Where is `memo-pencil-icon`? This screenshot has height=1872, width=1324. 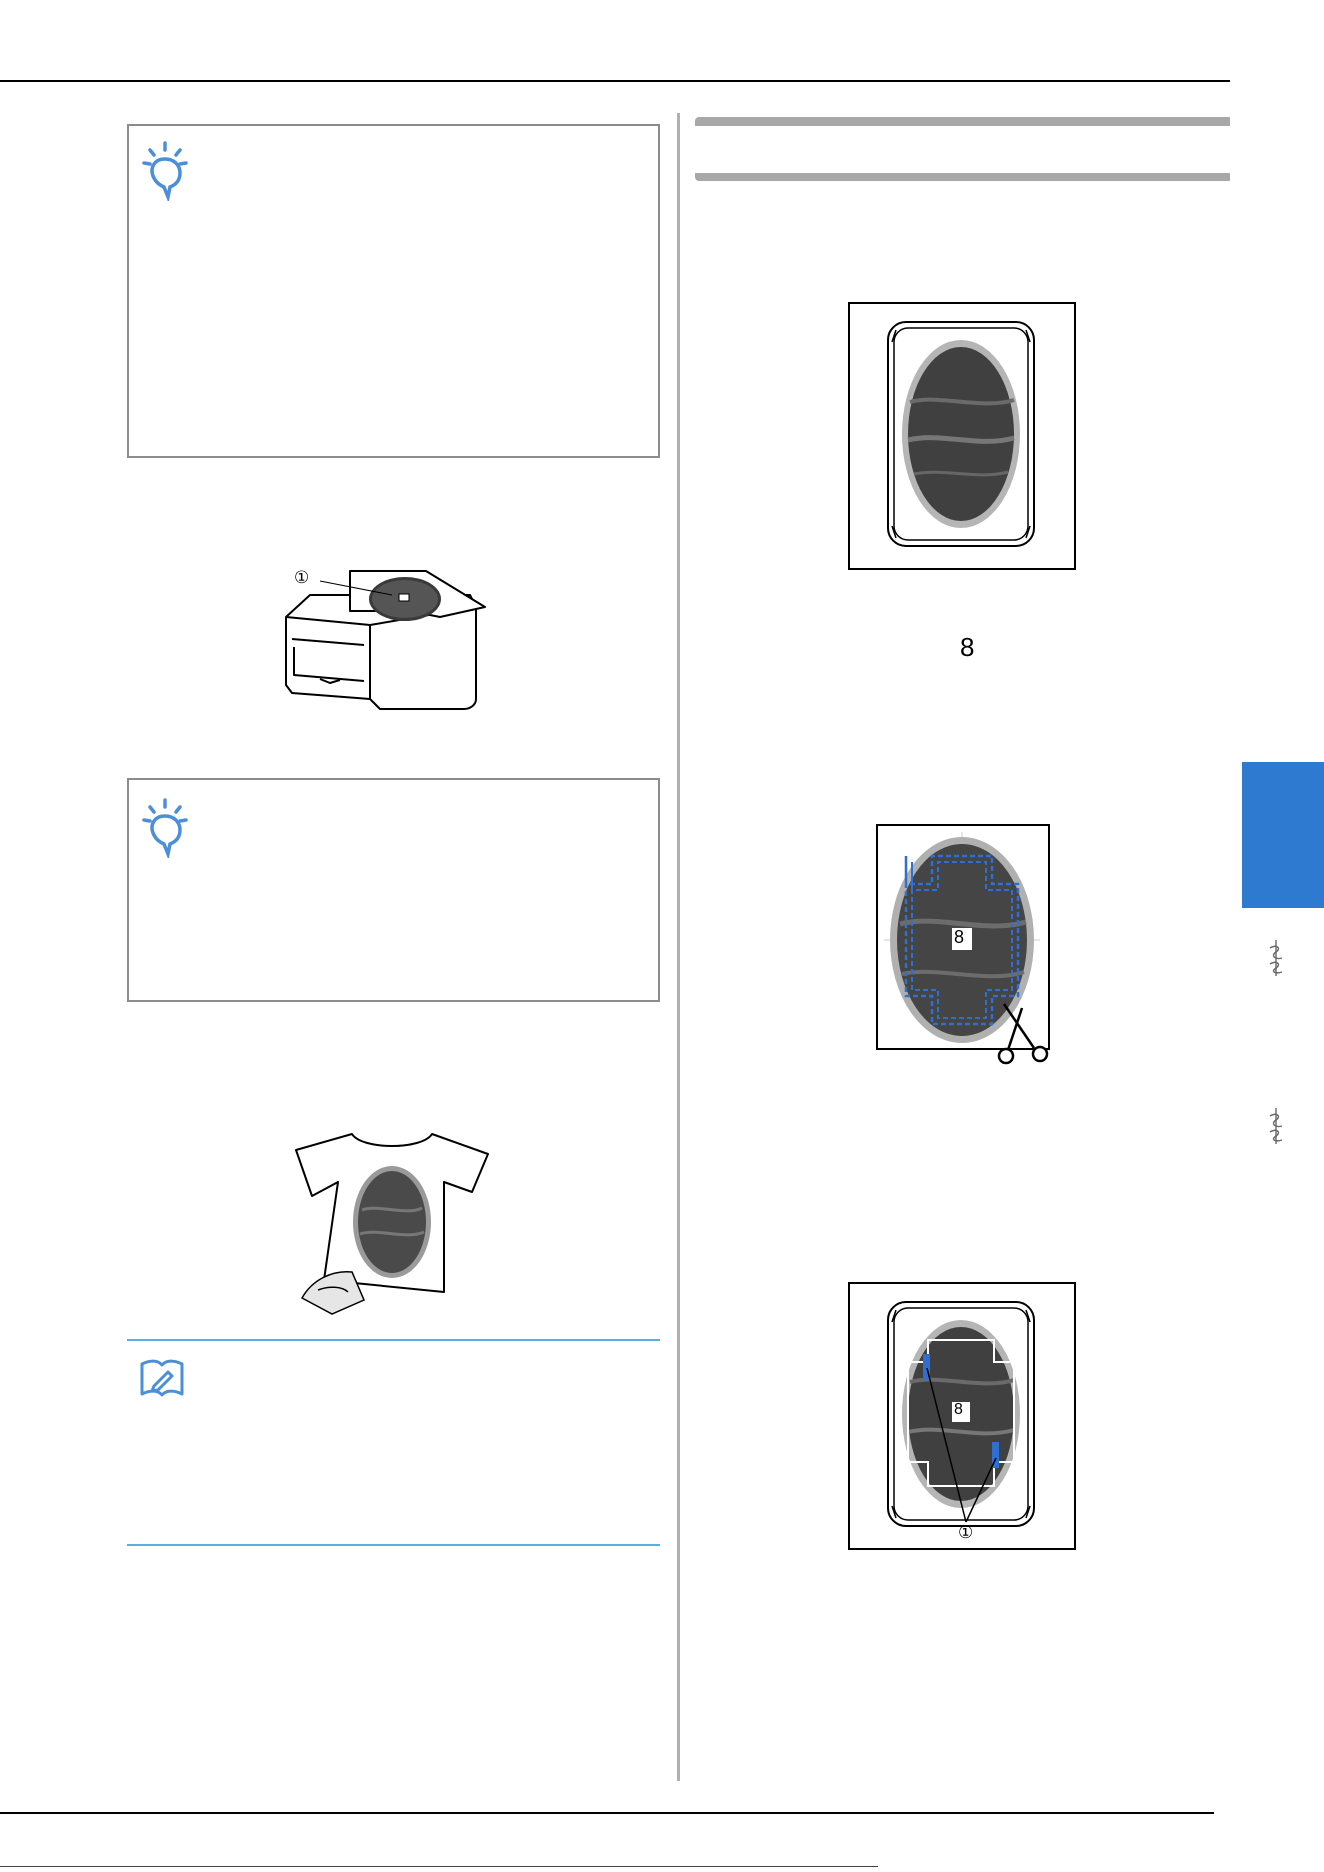
memo-pencil-icon is located at coordinates (162, 1378).